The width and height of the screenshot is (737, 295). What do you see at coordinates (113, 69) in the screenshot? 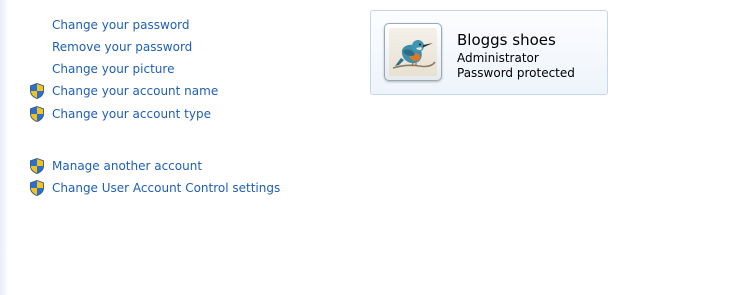
I see `change-picture-link: Change your picture` at bounding box center [113, 69].